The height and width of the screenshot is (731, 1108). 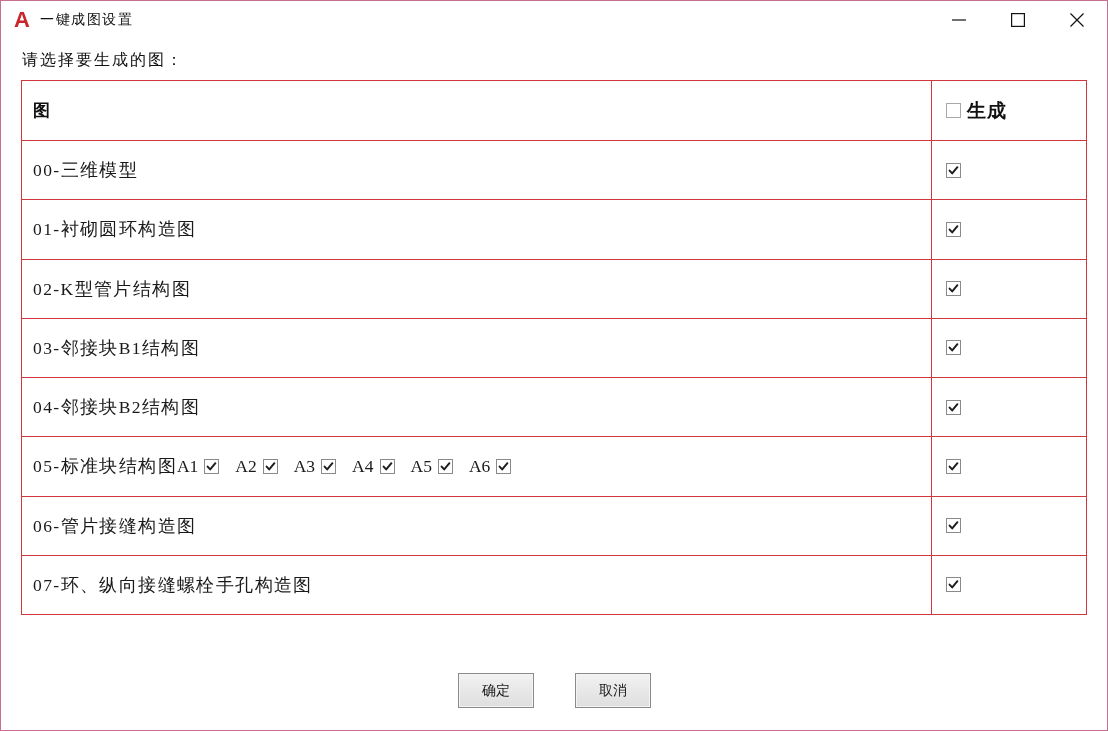 I want to click on maximize-icon, so click(x=1017, y=19).